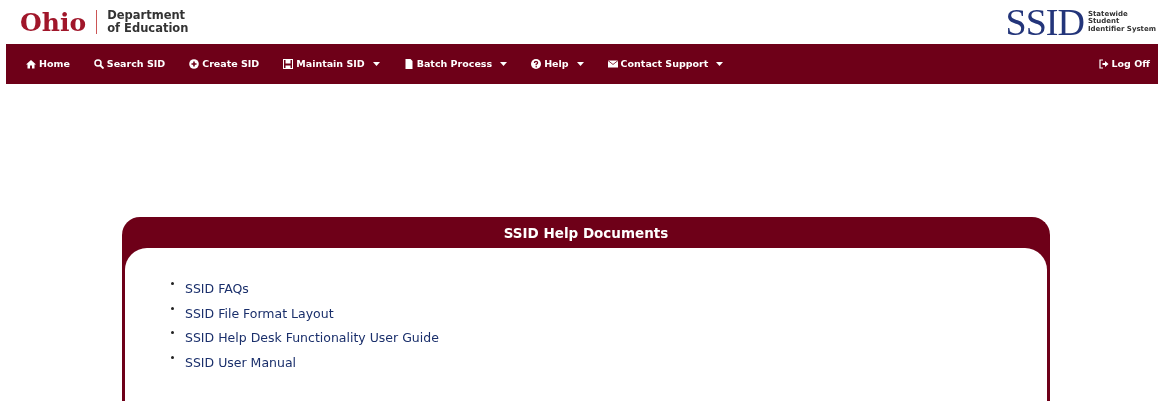 This screenshot has height=401, width=1158. Describe the element at coordinates (241, 362) in the screenshot. I see `document-link: SSID User Manual` at that location.